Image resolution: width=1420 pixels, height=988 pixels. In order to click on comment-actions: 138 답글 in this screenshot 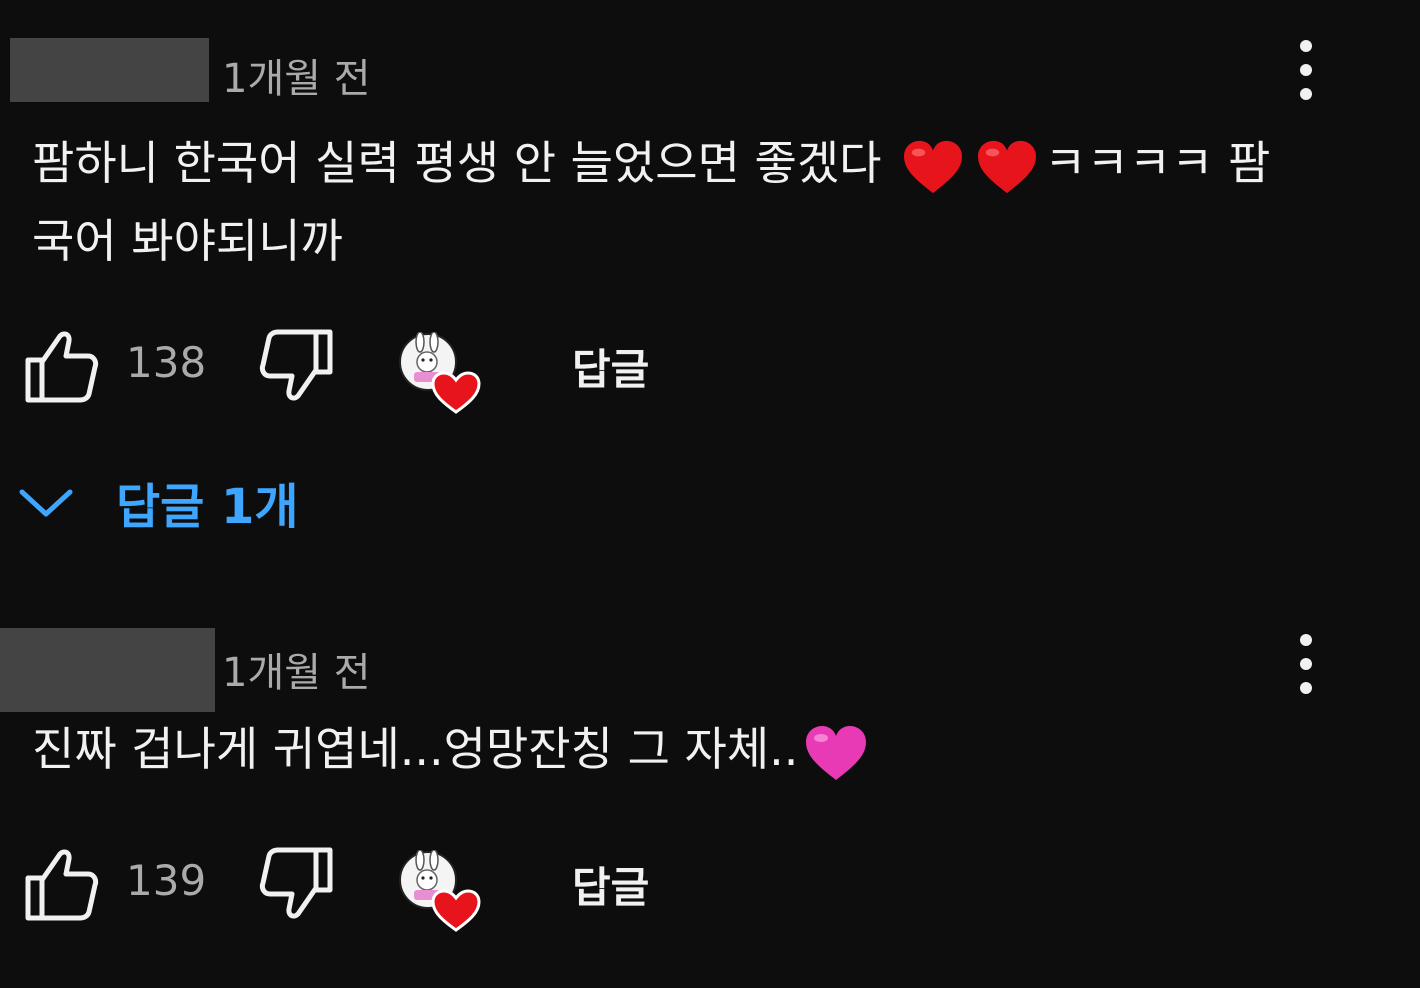, I will do `click(400, 370)`.